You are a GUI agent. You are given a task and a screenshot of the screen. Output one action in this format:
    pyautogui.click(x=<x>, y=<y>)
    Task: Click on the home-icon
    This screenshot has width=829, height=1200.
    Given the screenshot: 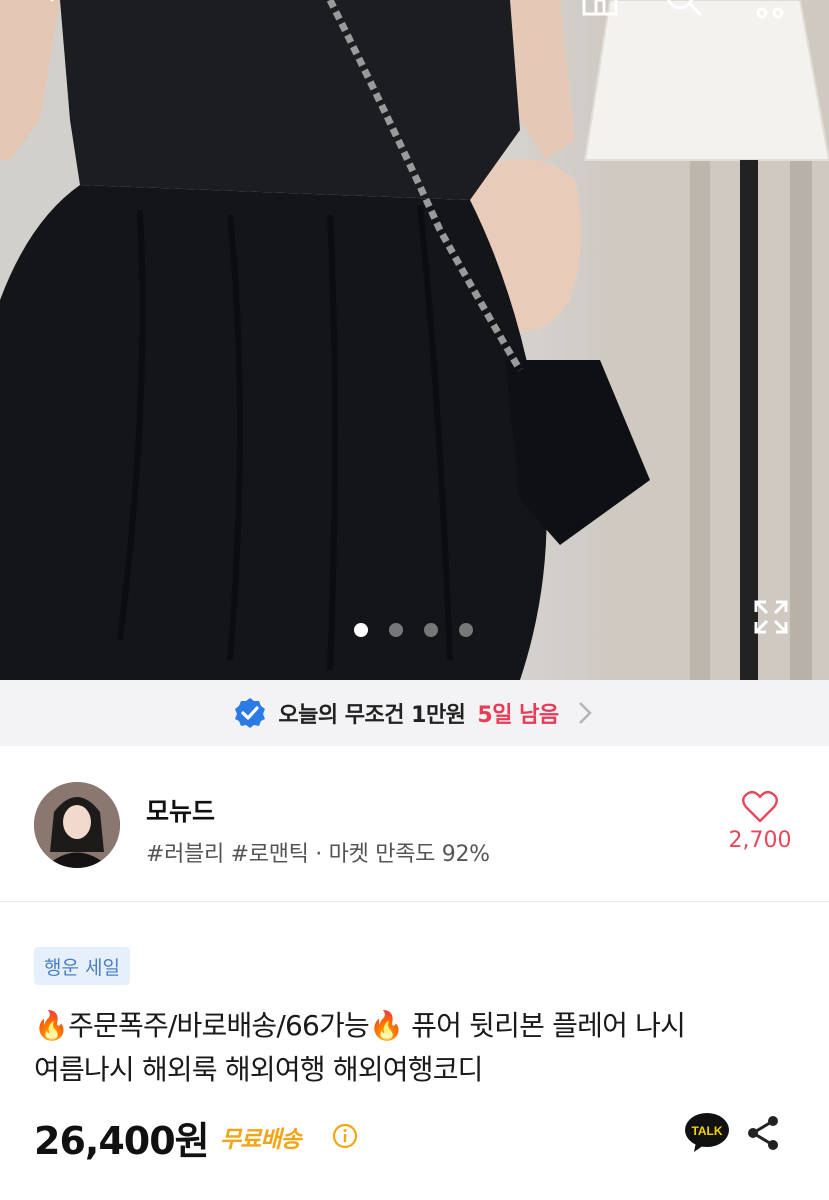 What is the action you would take?
    pyautogui.click(x=600, y=10)
    